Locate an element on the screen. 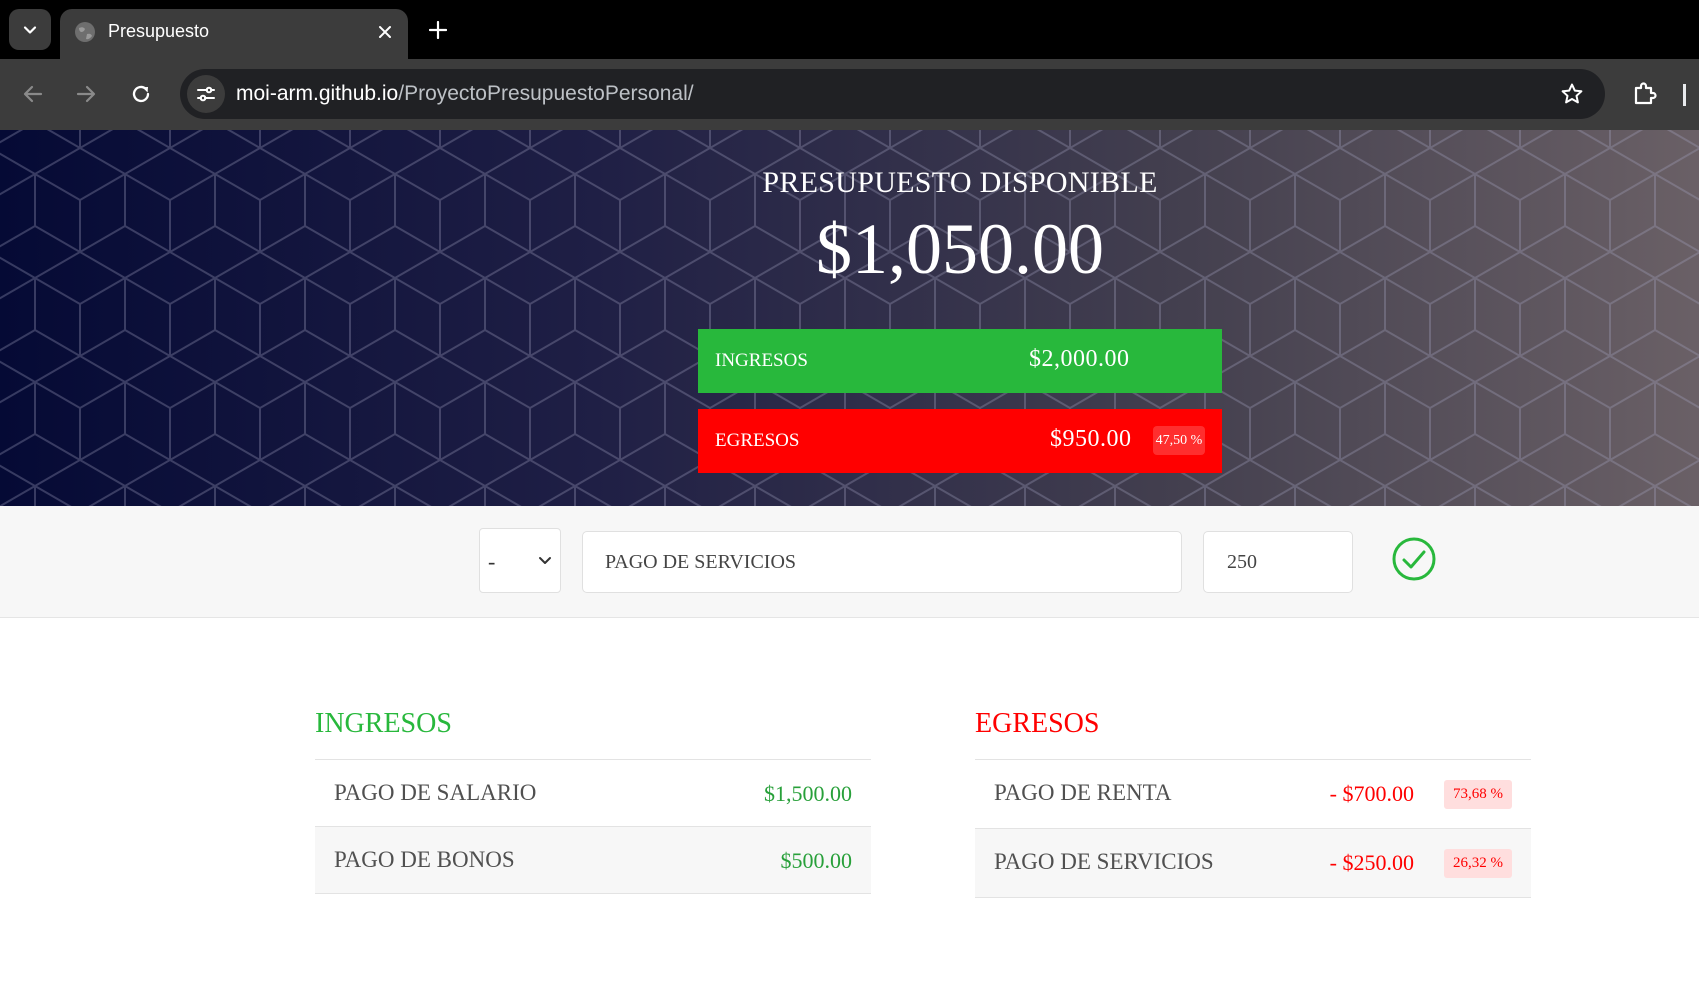  expense-list-title: EGRESOS is located at coordinates (1253, 730).